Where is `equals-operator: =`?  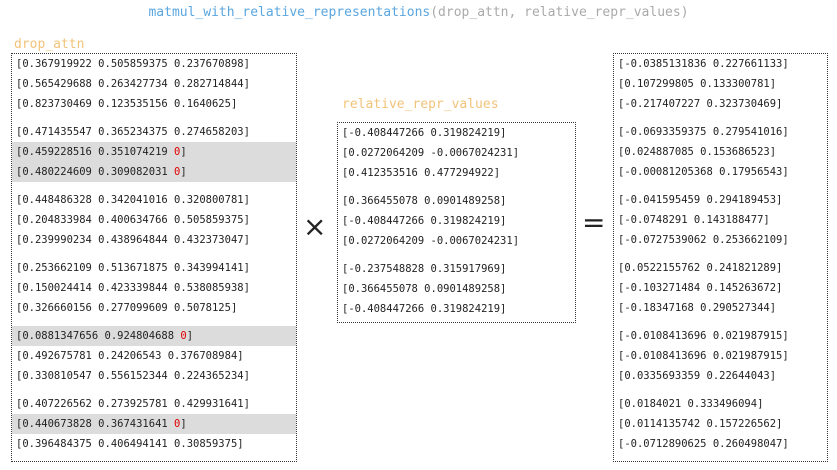 equals-operator: = is located at coordinates (594, 222).